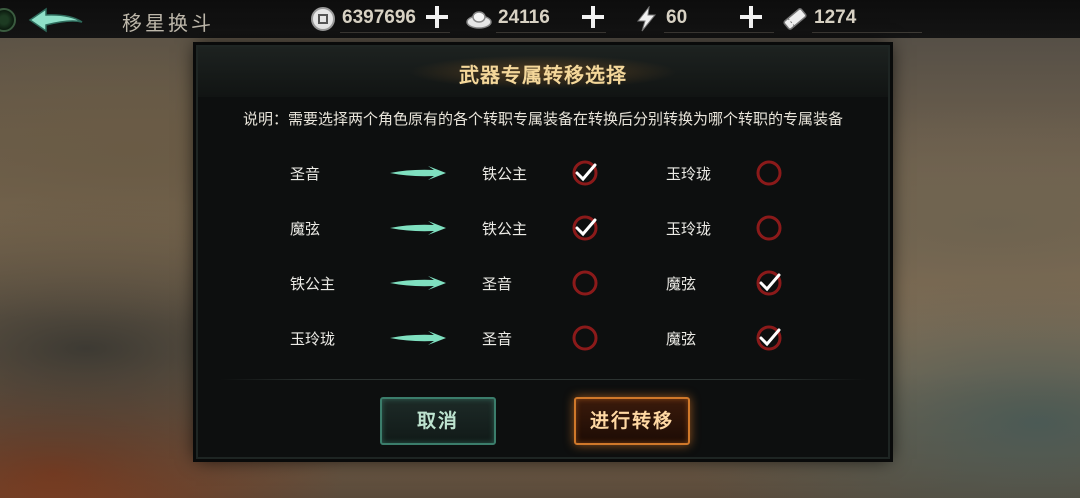 The width and height of the screenshot is (1080, 498). What do you see at coordinates (437, 17) in the screenshot?
I see `add-coin-button` at bounding box center [437, 17].